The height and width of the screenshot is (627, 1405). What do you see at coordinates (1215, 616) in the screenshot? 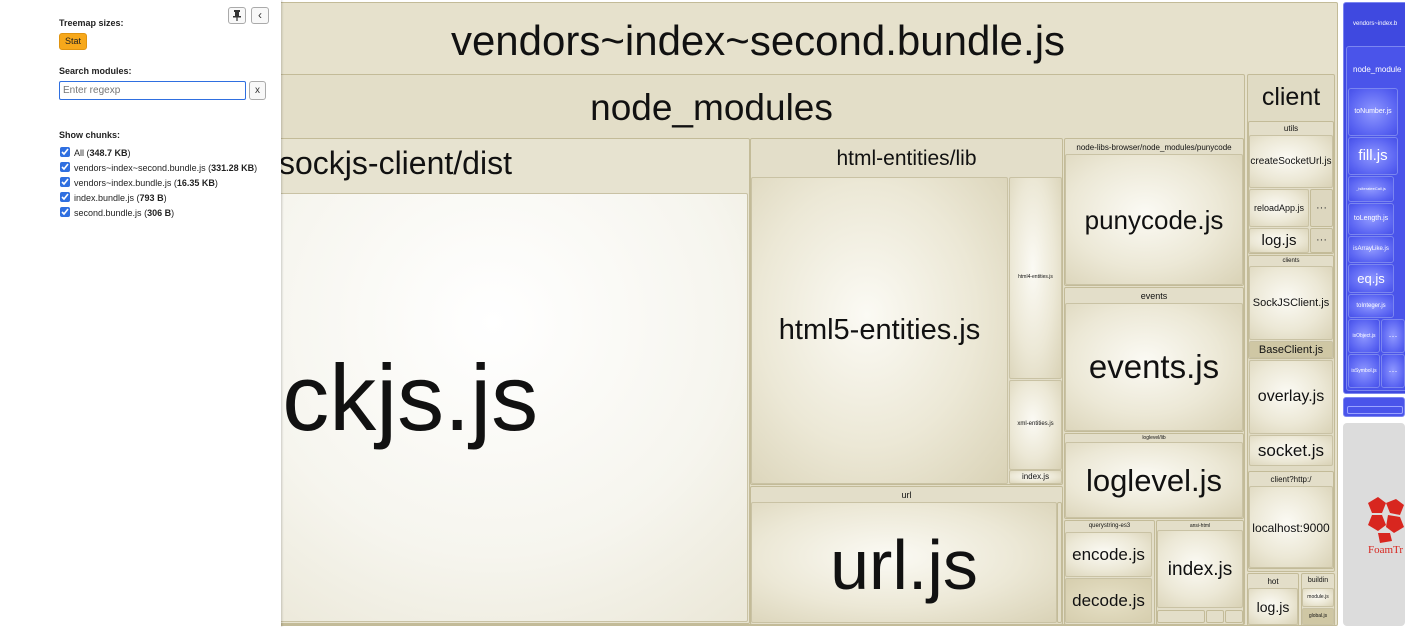
I see `module-small-b` at bounding box center [1215, 616].